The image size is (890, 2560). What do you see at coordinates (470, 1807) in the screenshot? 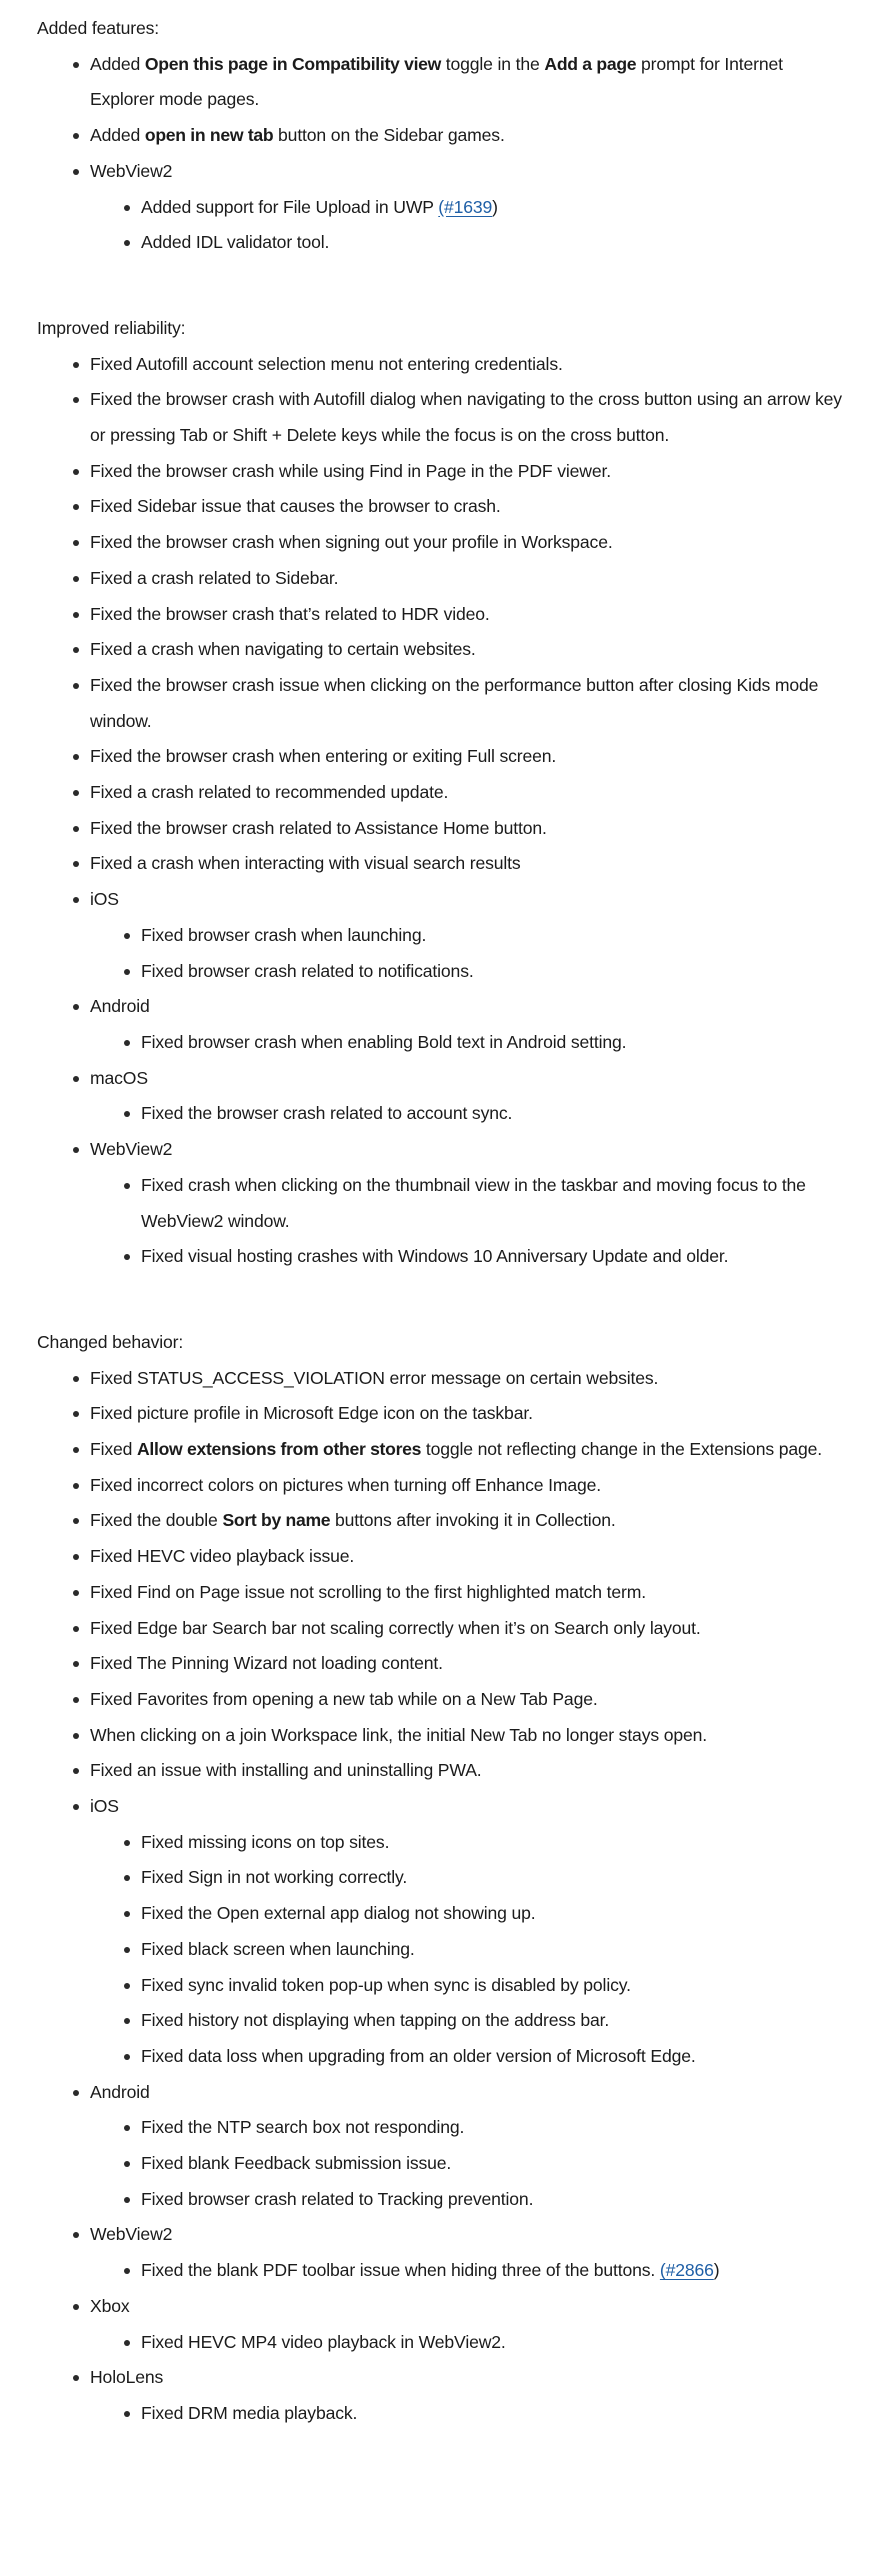
I see `list-item-text: iOS` at bounding box center [470, 1807].